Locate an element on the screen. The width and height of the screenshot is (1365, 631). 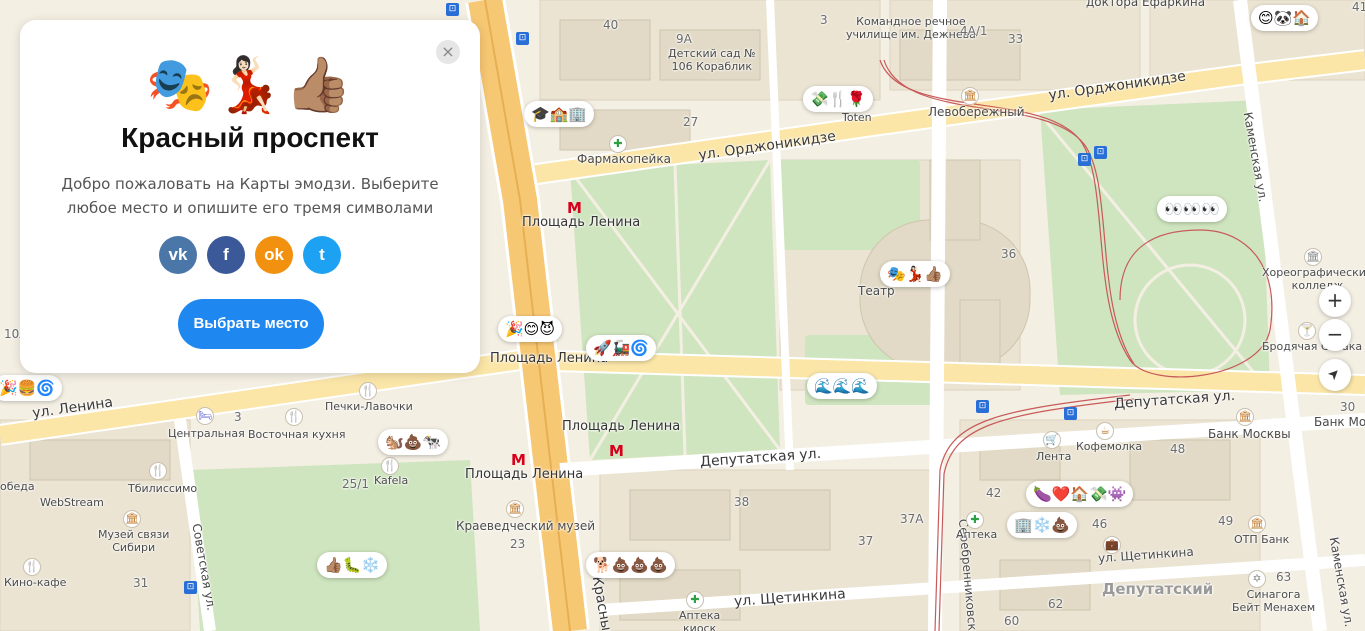
emoji-pin: 👍🏽🐛❄️ is located at coordinates (352, 565).